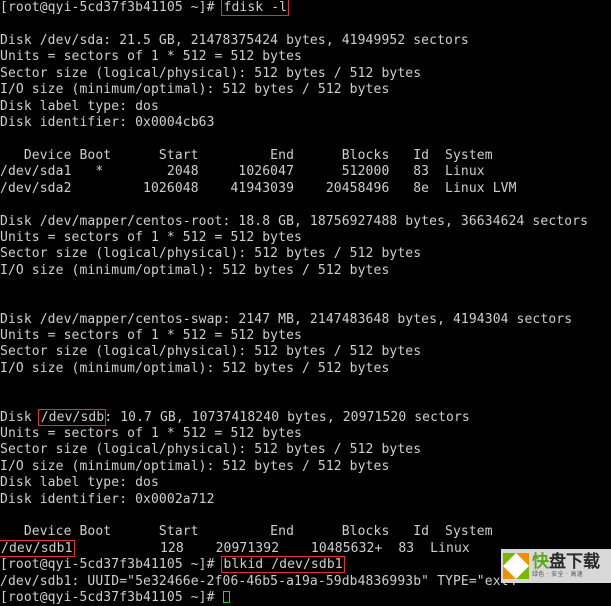 This screenshot has width=611, height=606. I want to click on highlight-box: /dev/sdb, so click(72, 417).